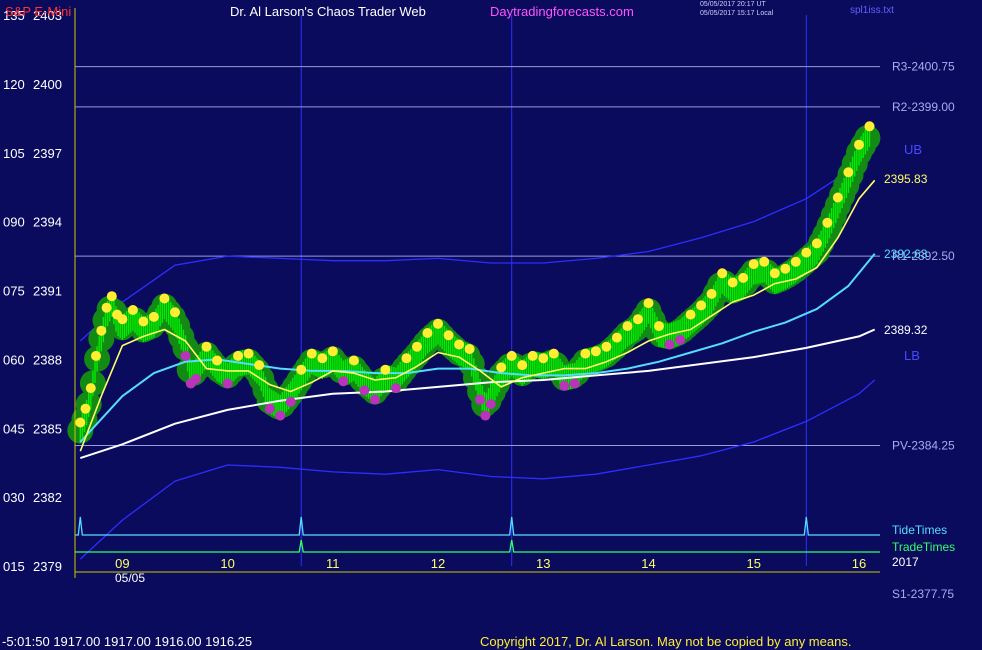  What do you see at coordinates (733, 4) in the screenshot?
I see `timestamp-utc: 05/05/2017 20:17 UT` at bounding box center [733, 4].